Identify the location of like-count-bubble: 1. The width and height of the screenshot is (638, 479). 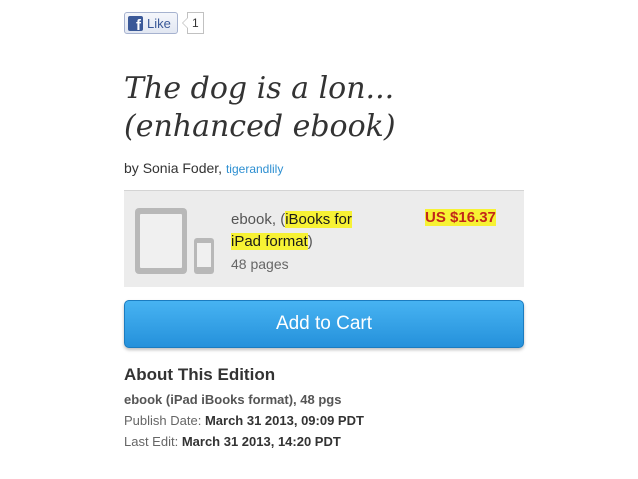
(192, 23).